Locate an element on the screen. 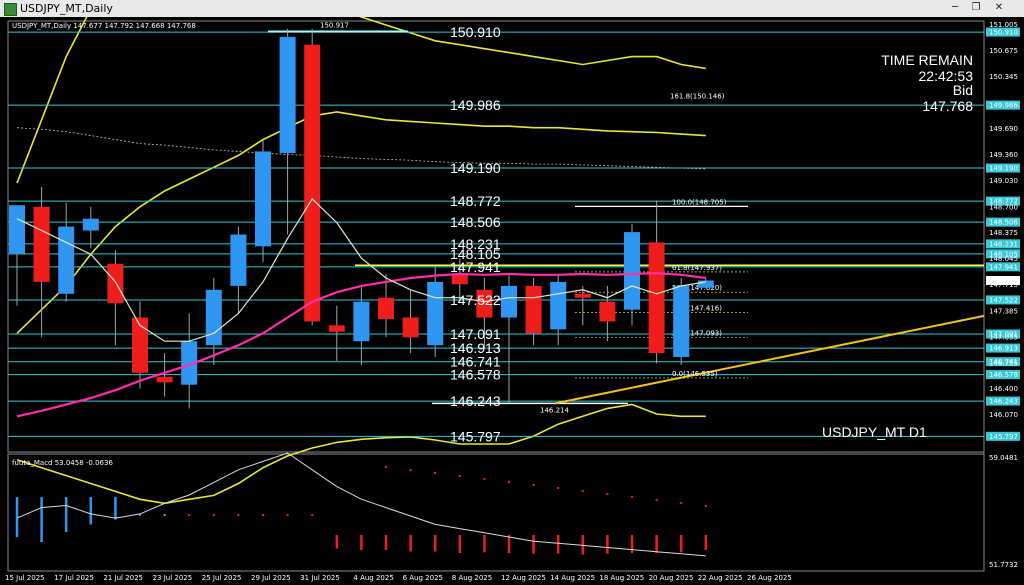 This screenshot has width=1024, height=585. level-value-label: 148.772 is located at coordinates (475, 201).